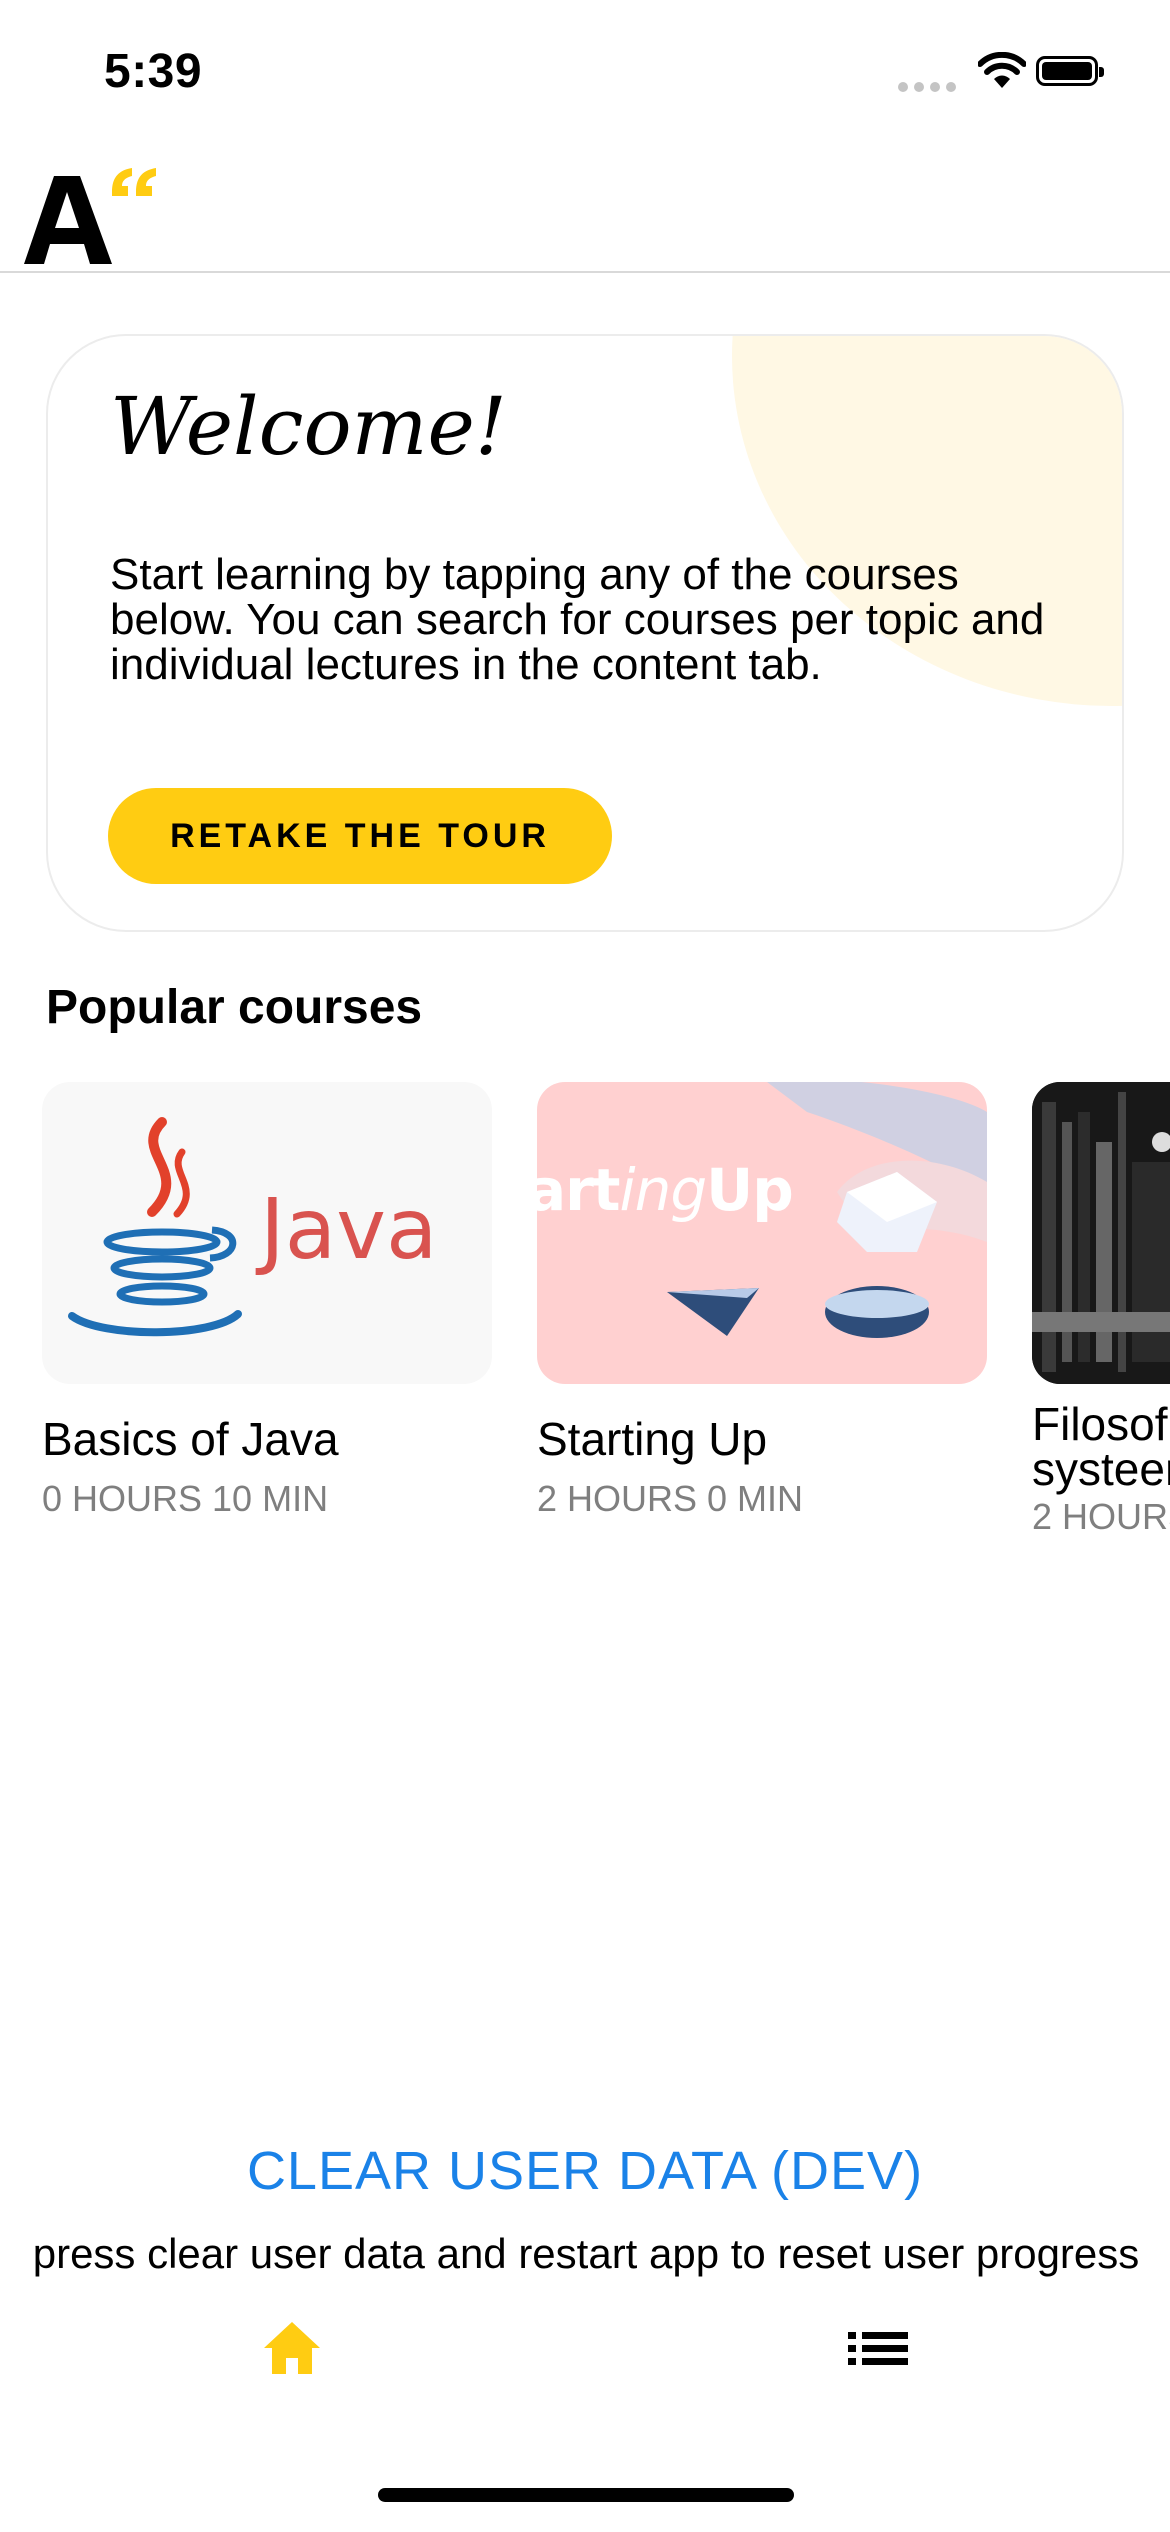 The width and height of the screenshot is (1170, 2532). What do you see at coordinates (670, 1498) in the screenshot?
I see `course-duration: 2 HOURS 0 MIN` at bounding box center [670, 1498].